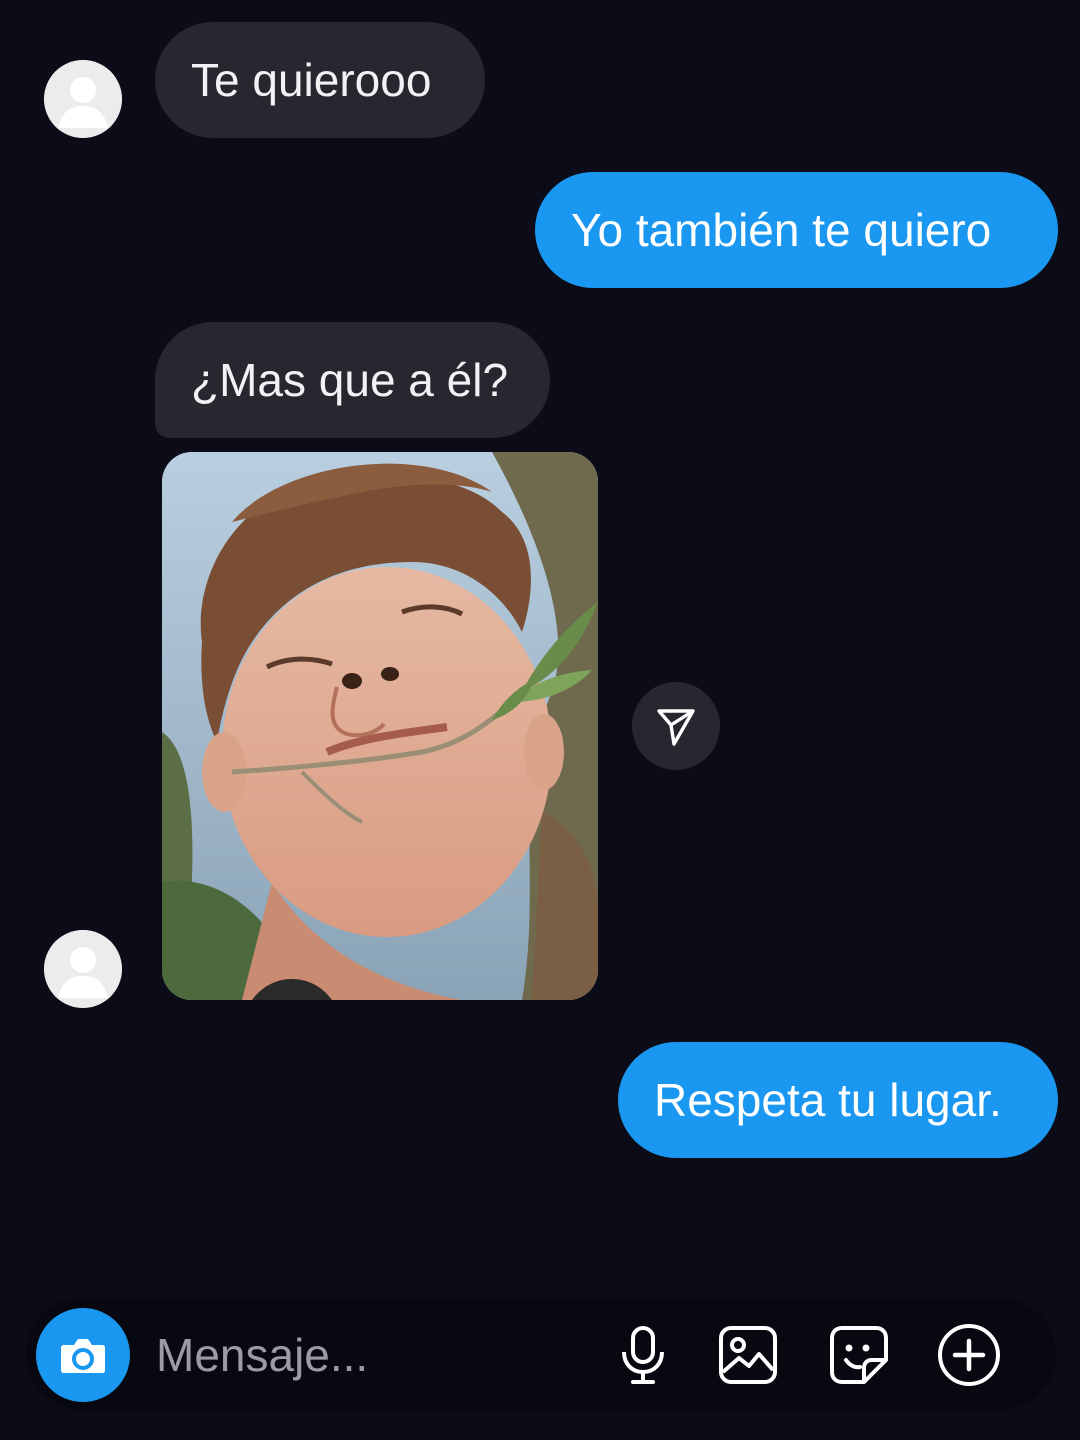 The height and width of the screenshot is (1440, 1080). I want to click on message-bubble-outgoing: Respeta tu lugar., so click(838, 1100).